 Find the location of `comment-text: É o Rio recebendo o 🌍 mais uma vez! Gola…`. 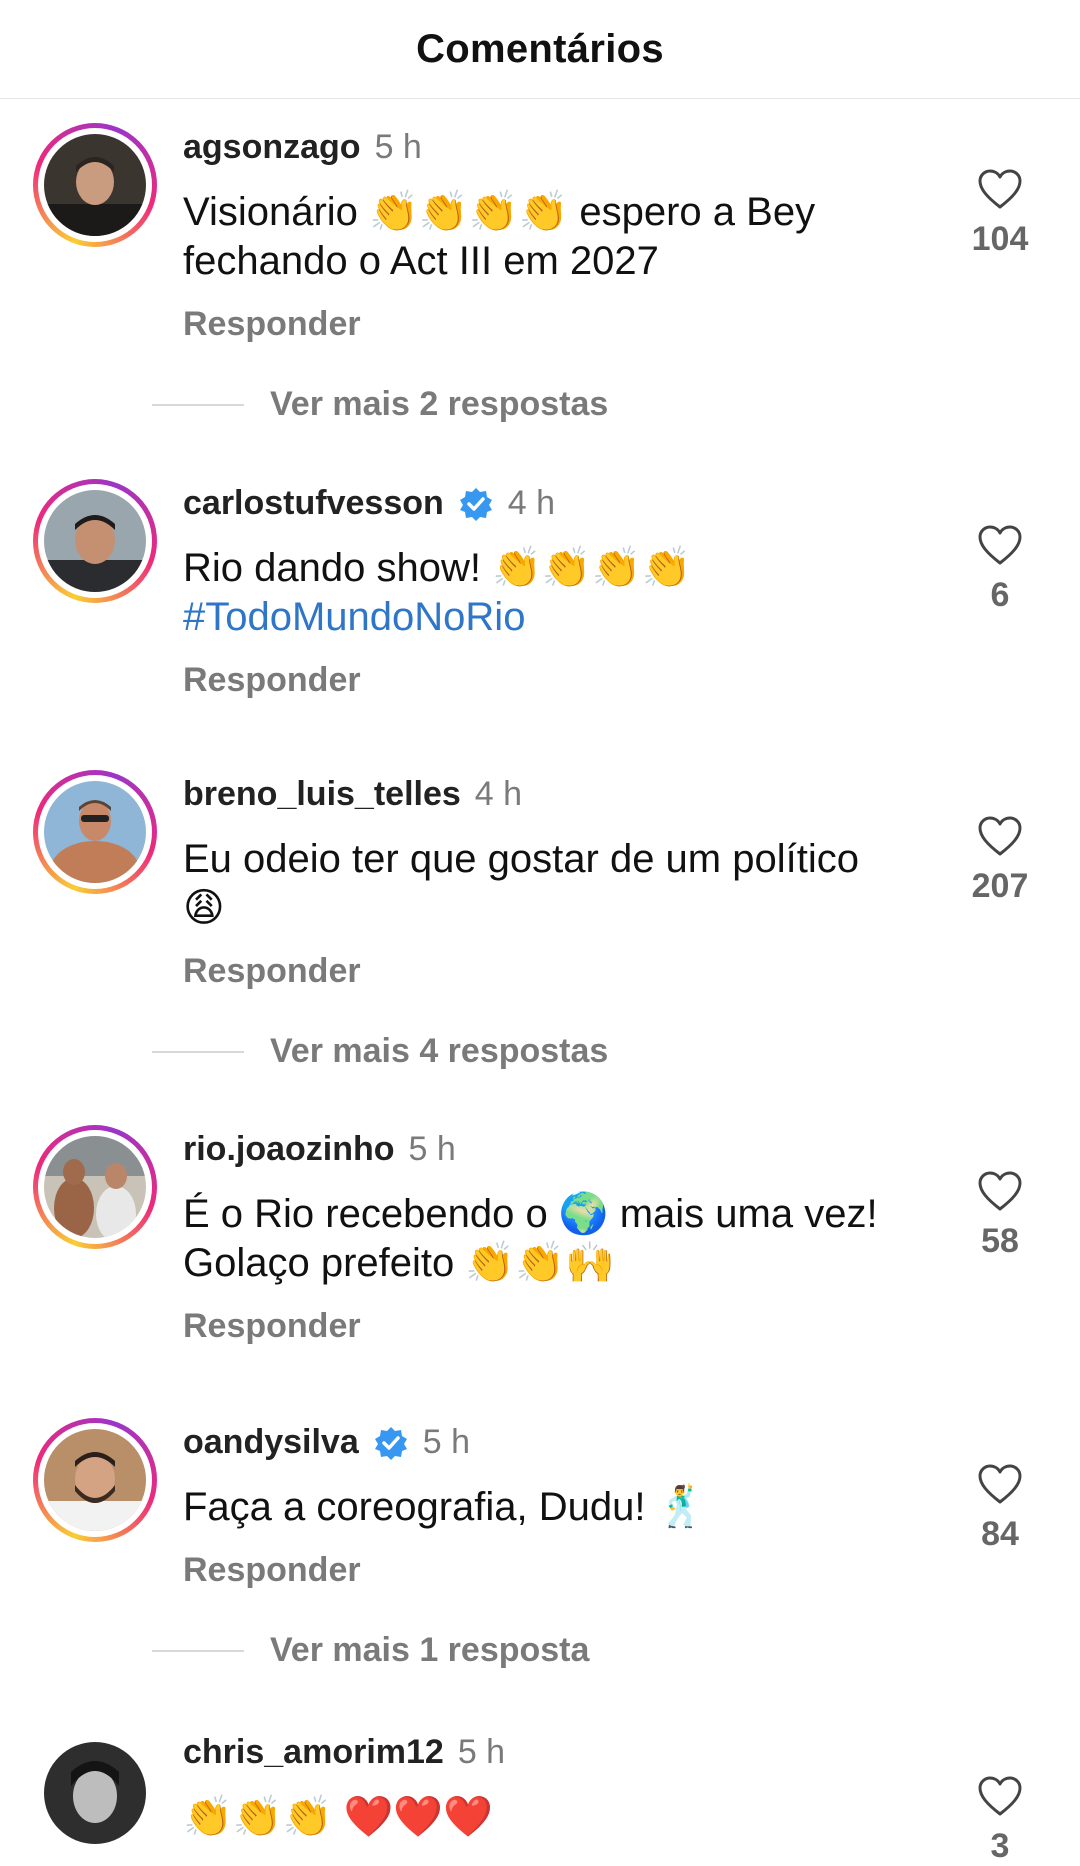

comment-text: É o Rio recebendo o 🌍 mais uma vez! Gola… is located at coordinates (530, 1238).